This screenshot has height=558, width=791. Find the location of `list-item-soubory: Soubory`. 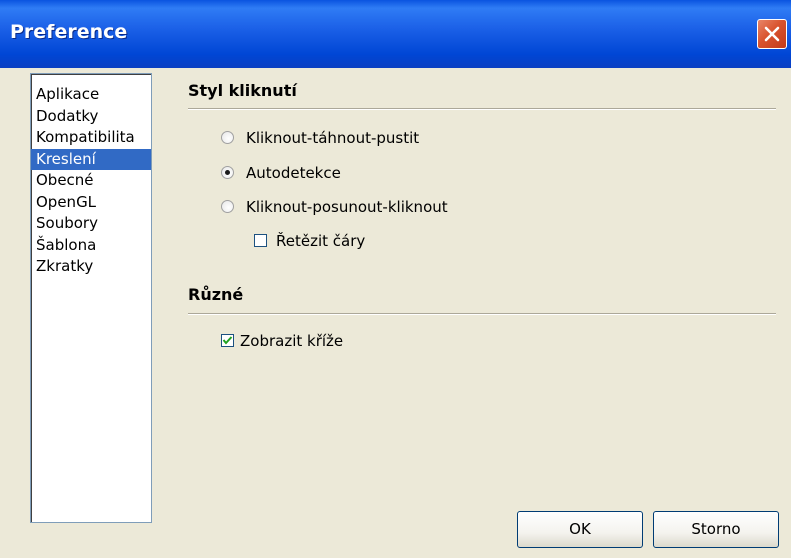

list-item-soubory: Soubory is located at coordinates (91, 224).